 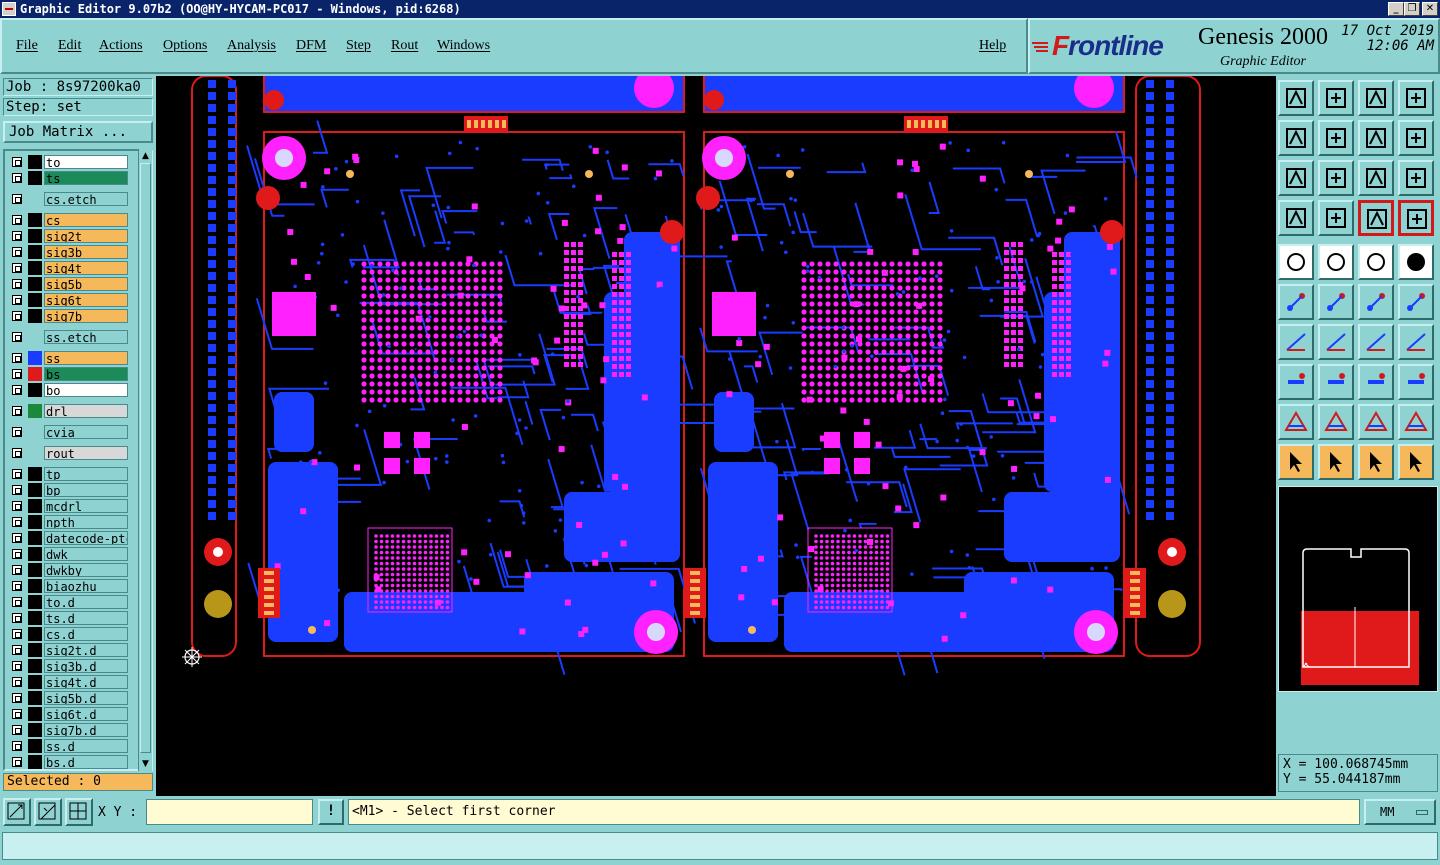 I want to click on triangle-d-button, so click(x=1416, y=422).